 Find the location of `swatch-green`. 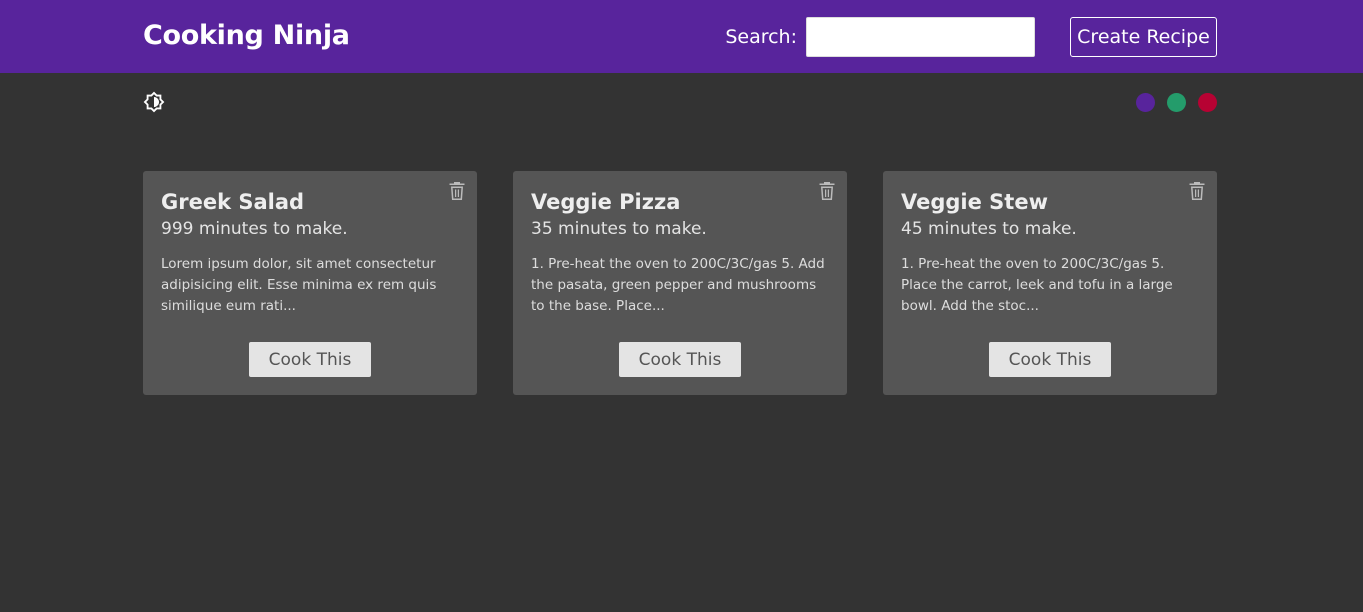

swatch-green is located at coordinates (1176, 102).